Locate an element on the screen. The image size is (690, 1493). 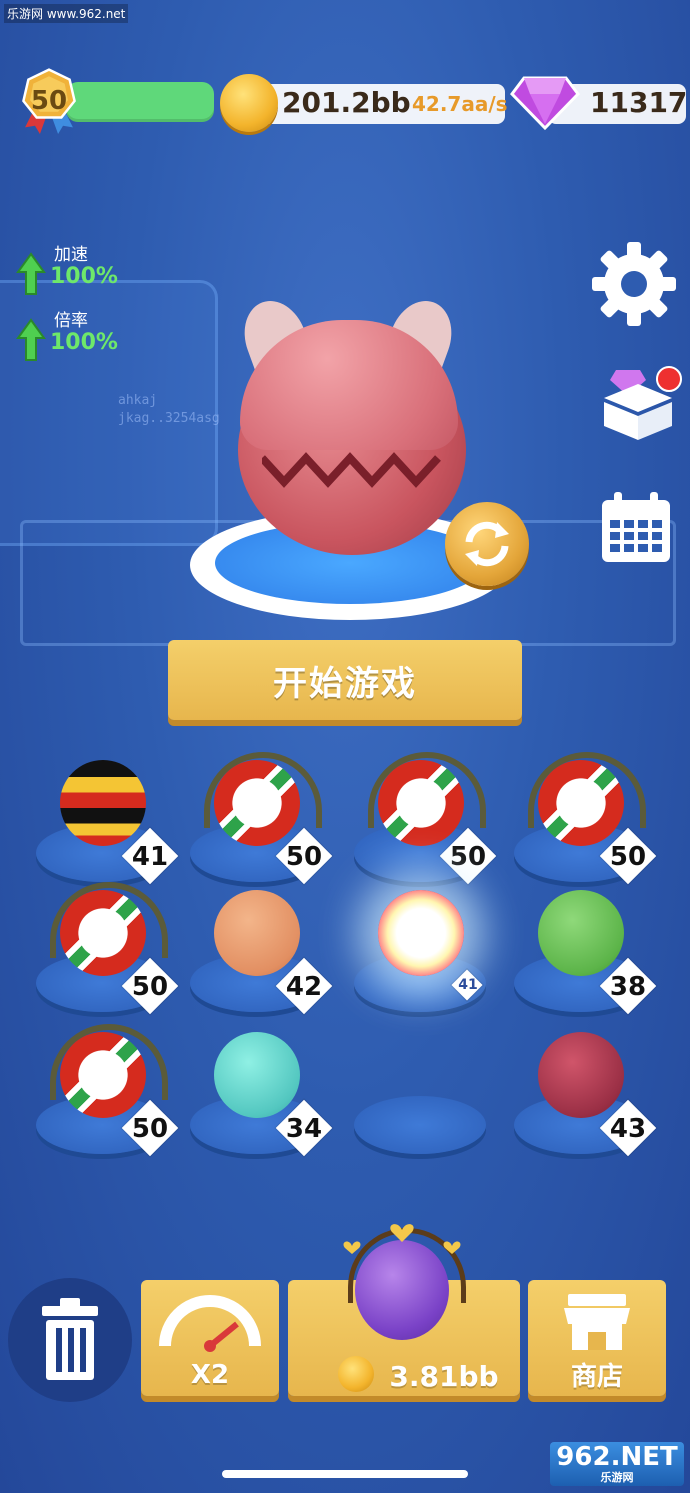
level-number: 50 is located at coordinates (49, 101).